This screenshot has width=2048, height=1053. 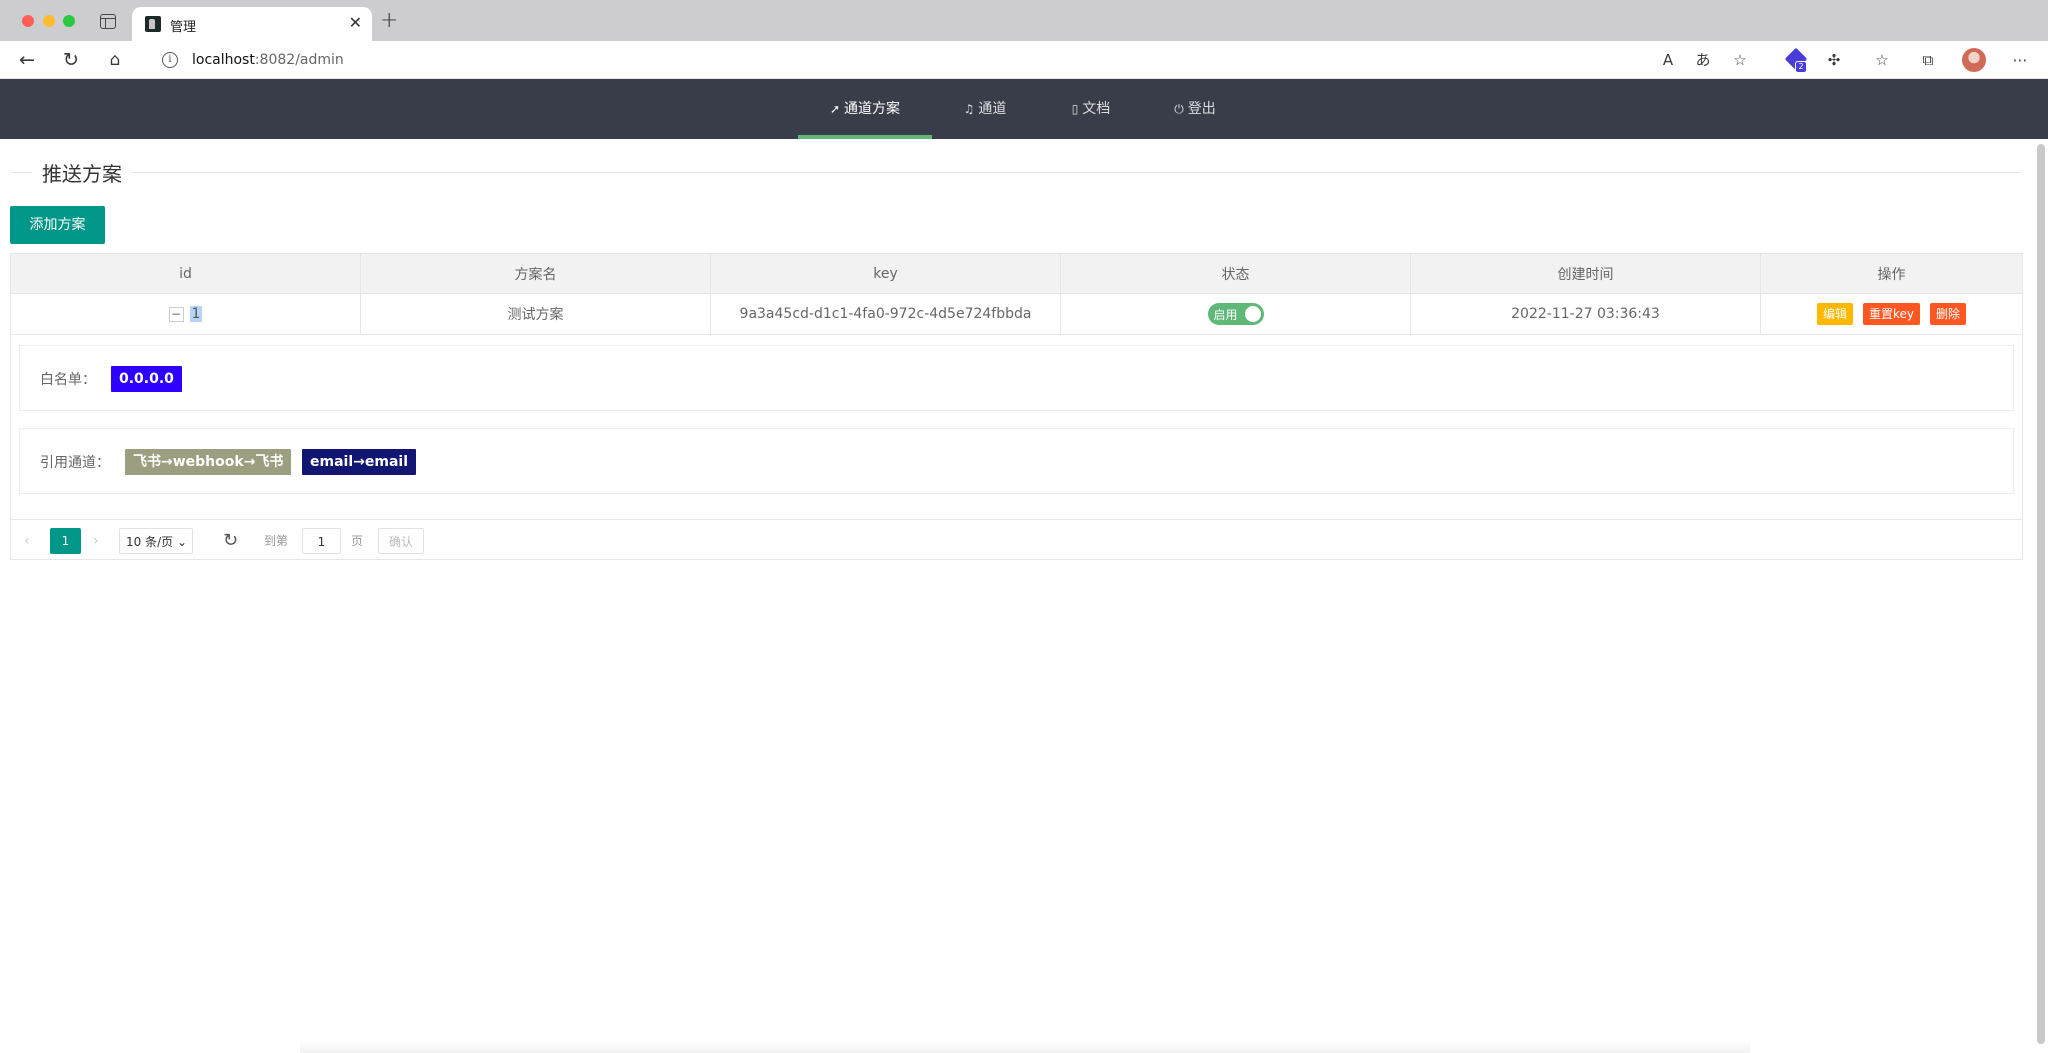 What do you see at coordinates (1179, 109) in the screenshot?
I see `power-icon: ⏻` at bounding box center [1179, 109].